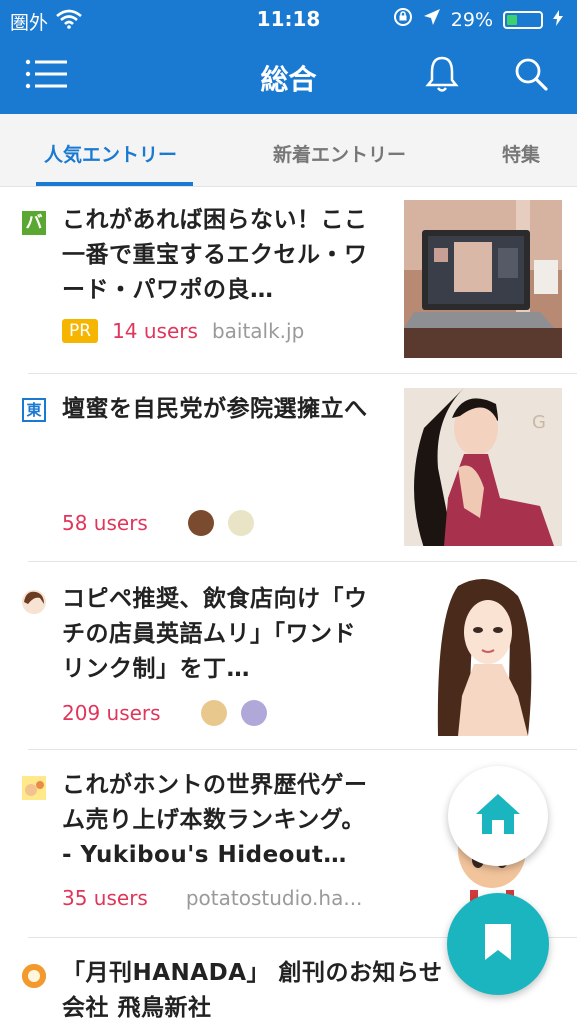 This screenshot has width=577, height=1026. I want to click on bookmark-users-count: 35 users, so click(105, 898).